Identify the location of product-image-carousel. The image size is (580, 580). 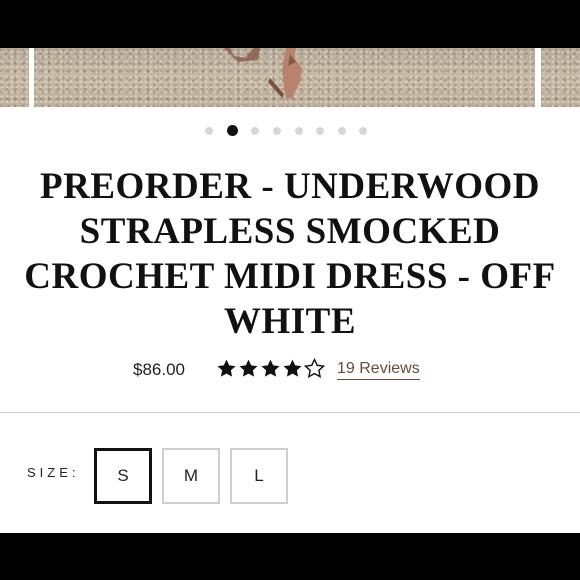
(290, 78).